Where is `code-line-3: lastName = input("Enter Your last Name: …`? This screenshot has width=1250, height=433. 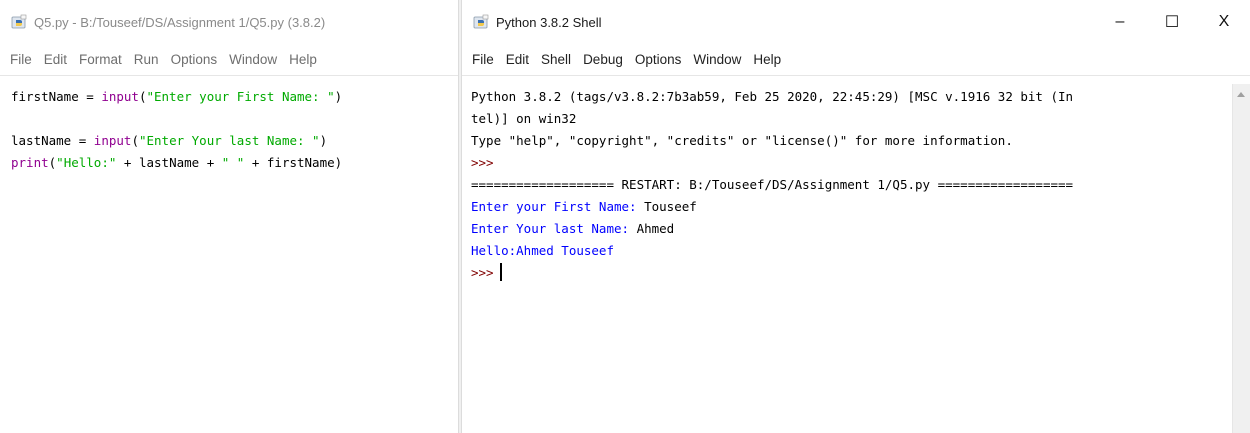
code-line-3: lastName = input("Enter Your last Name: … is located at coordinates (169, 140).